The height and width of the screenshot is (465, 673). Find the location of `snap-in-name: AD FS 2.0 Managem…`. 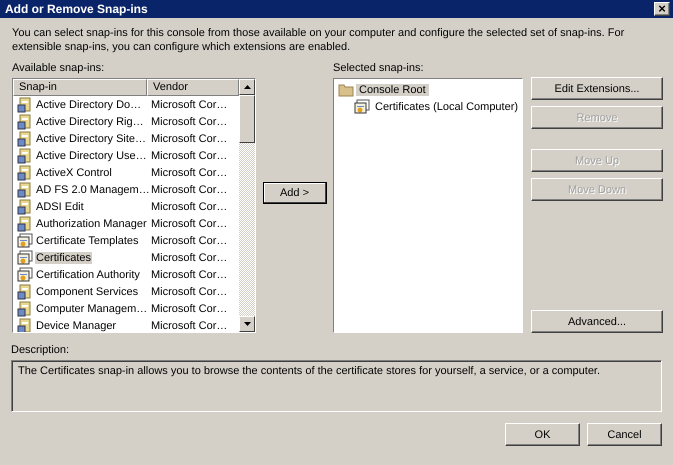

snap-in-name: AD FS 2.0 Managem… is located at coordinates (93, 190).